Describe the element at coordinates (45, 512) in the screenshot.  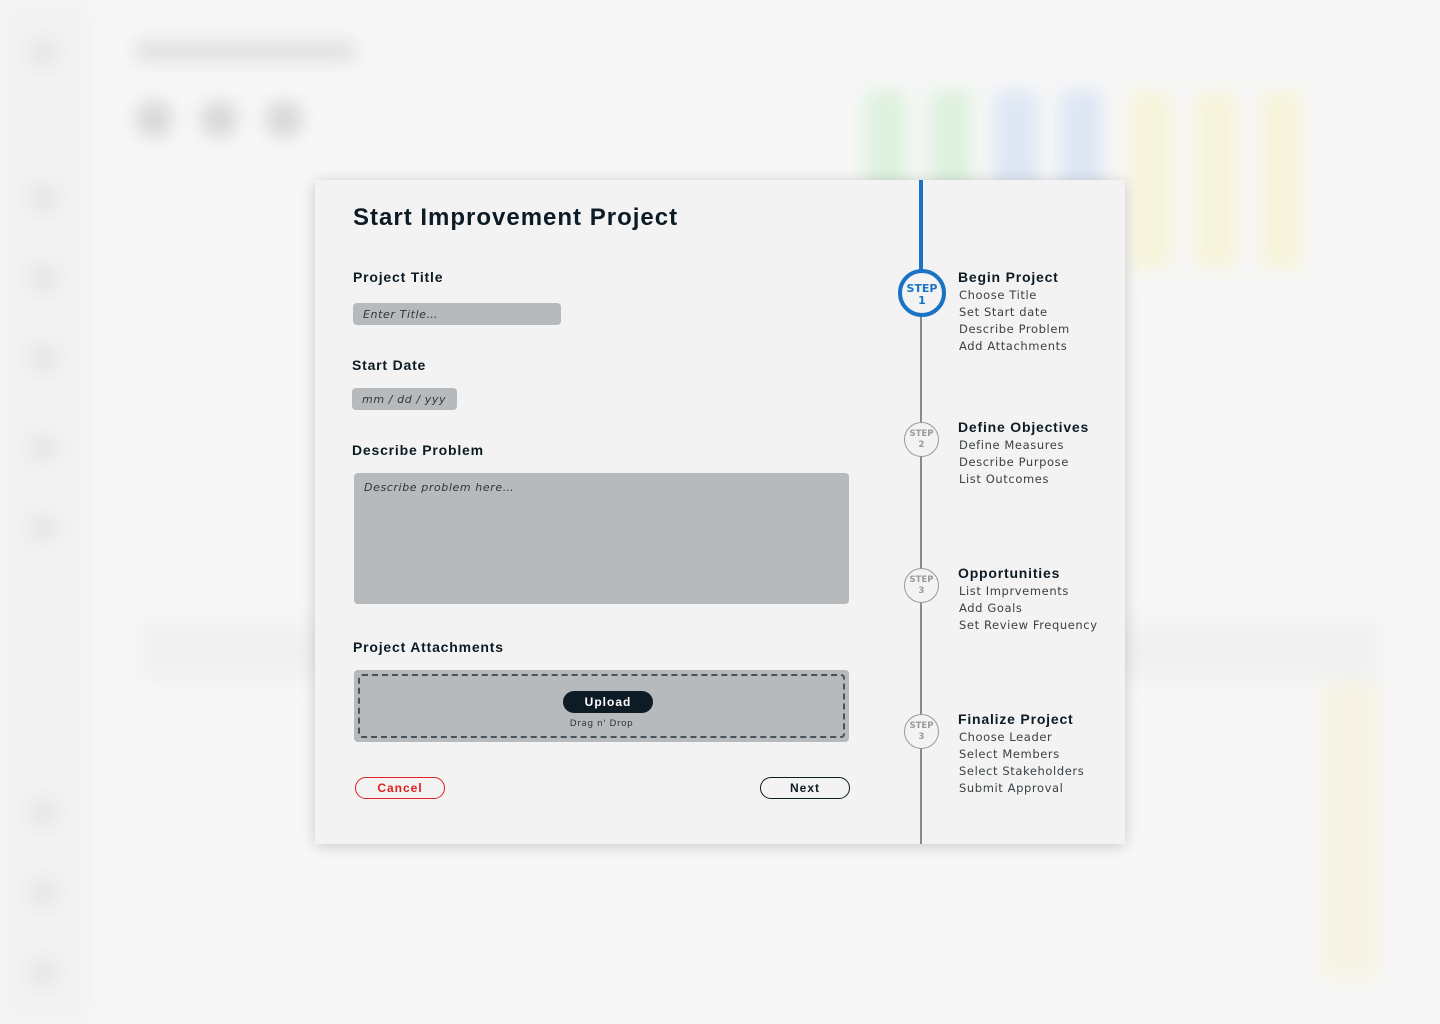
I see `background-sidebar` at that location.